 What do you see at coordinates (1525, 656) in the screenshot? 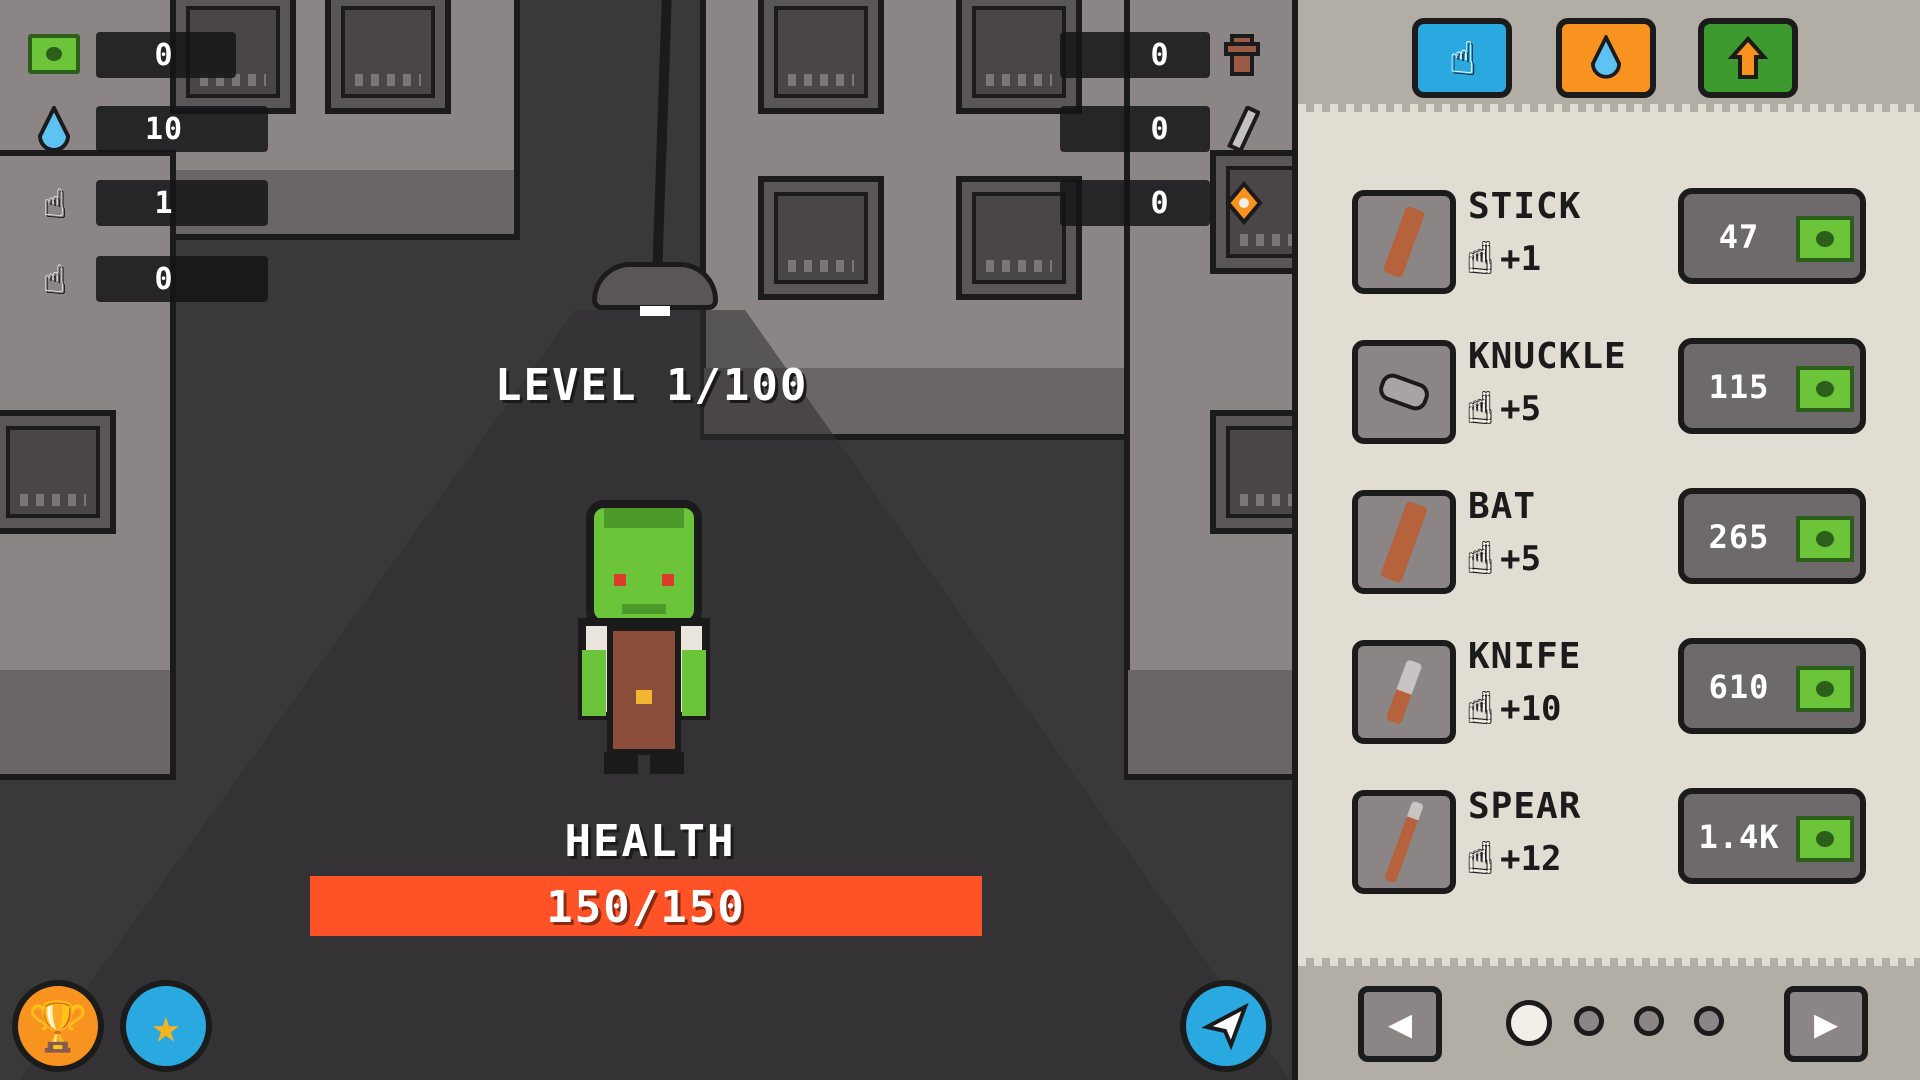
I see `item-name: KNIFE` at bounding box center [1525, 656].